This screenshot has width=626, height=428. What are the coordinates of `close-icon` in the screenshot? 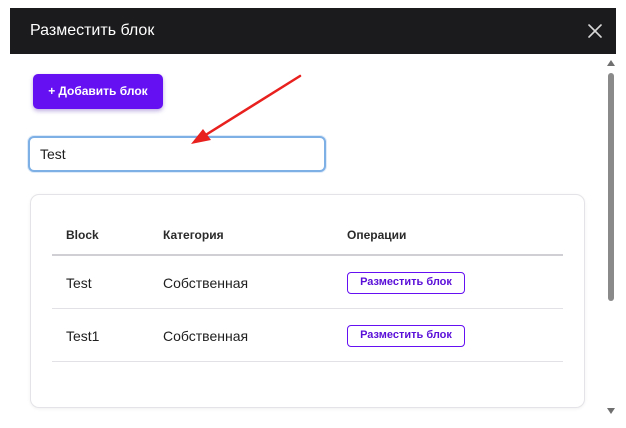 It's located at (595, 31).